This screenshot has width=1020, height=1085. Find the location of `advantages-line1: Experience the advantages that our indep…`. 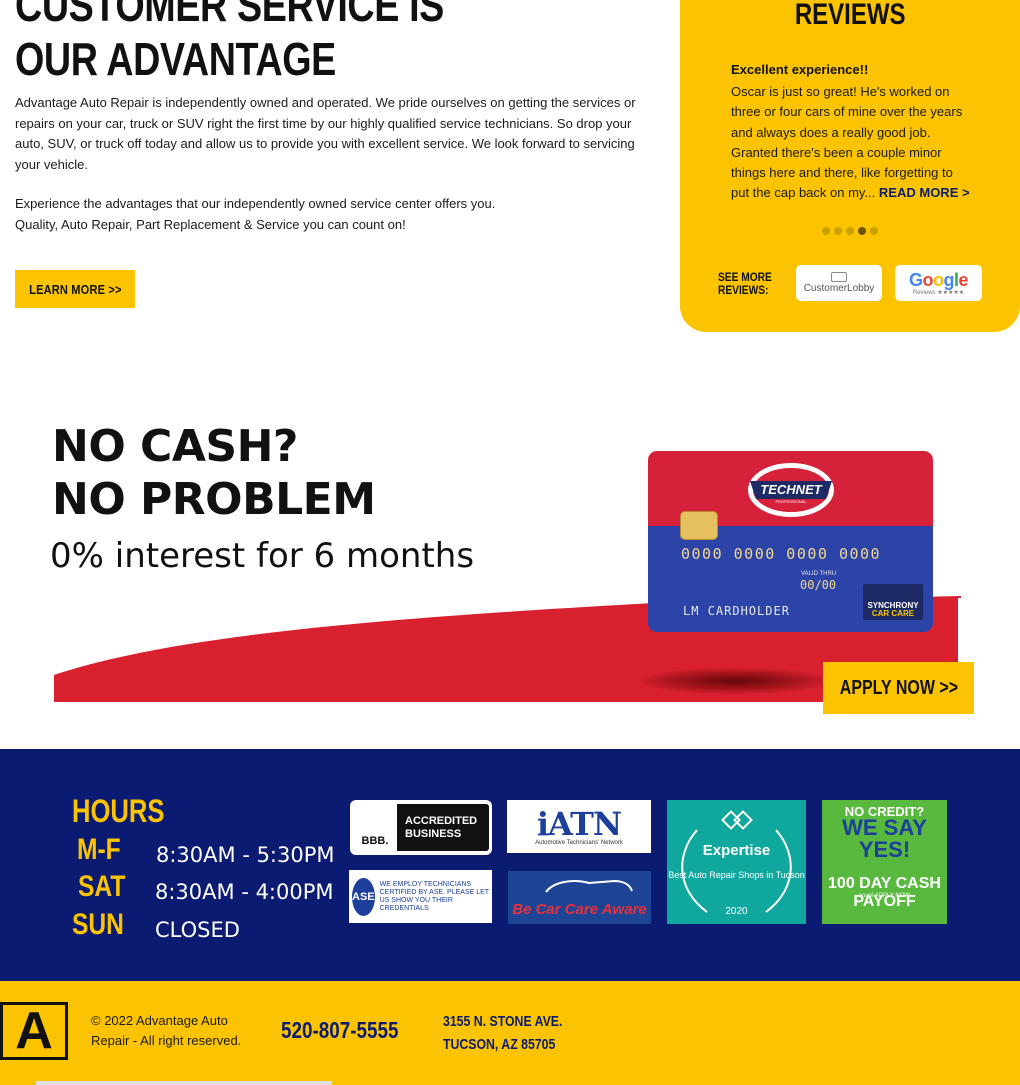

advantages-line1: Experience the advantages that our indep… is located at coordinates (255, 203).